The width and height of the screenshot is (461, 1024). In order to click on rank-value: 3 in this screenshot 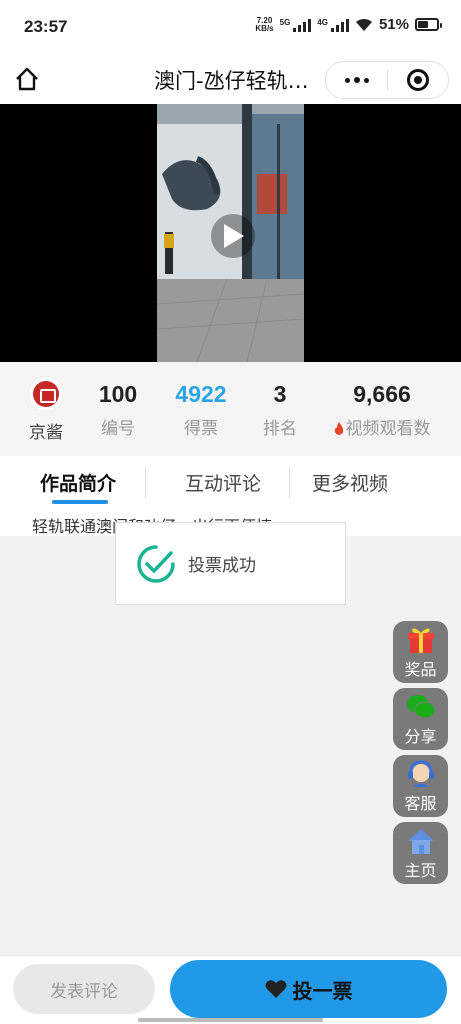, I will do `click(280, 394)`.